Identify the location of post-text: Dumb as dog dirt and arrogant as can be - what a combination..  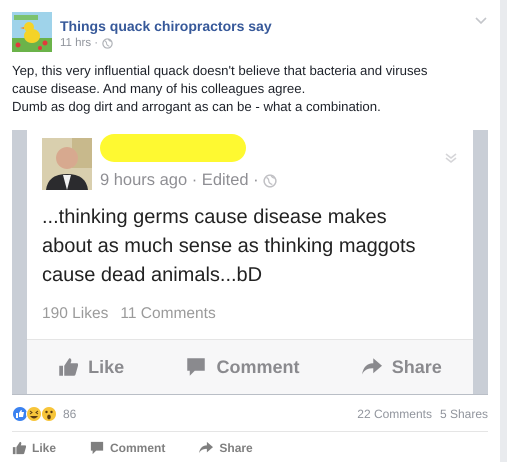
(197, 107).